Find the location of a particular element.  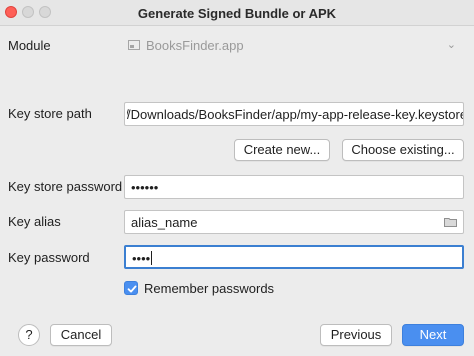

dialog-title: Generate Signed Bundle or APK is located at coordinates (237, 13).